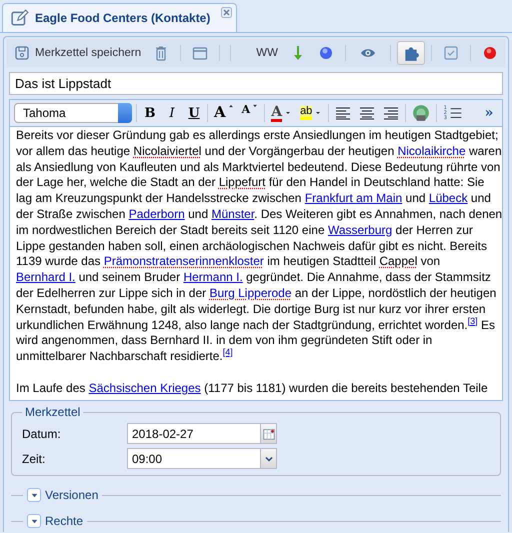 This screenshot has width=512, height=533. What do you see at coordinates (267, 53) in the screenshot?
I see `toolbar-button: WW` at bounding box center [267, 53].